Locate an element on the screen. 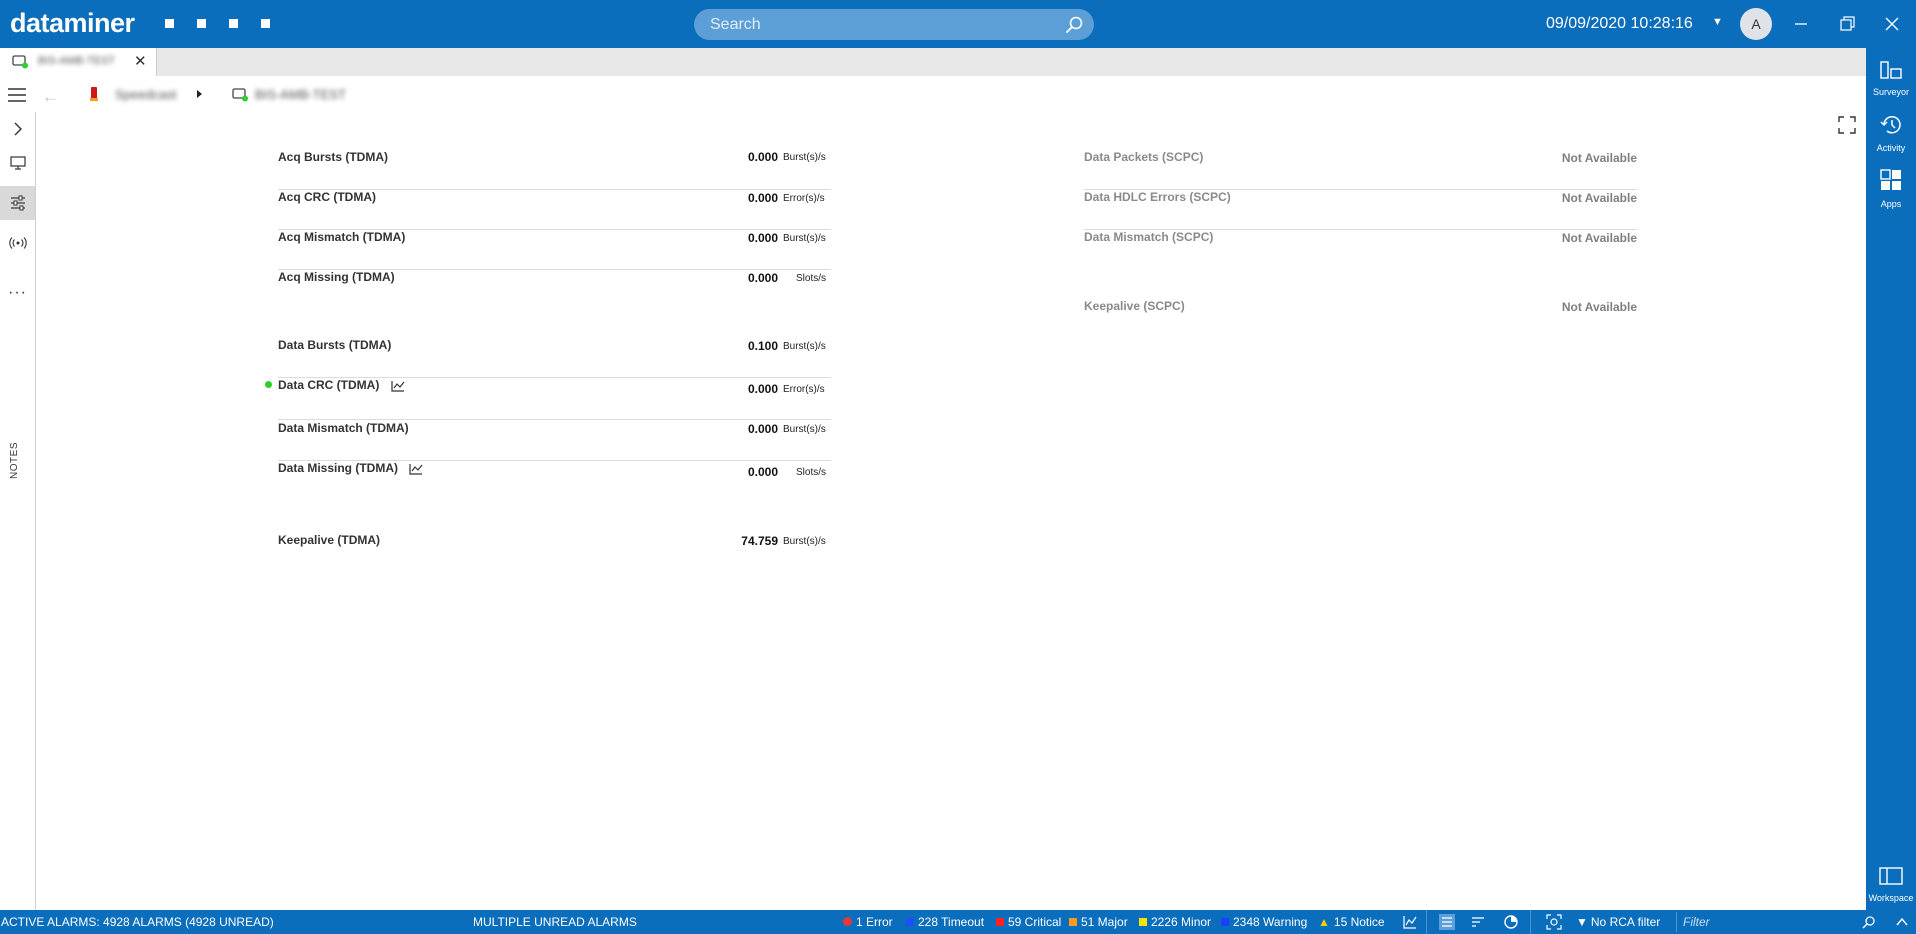  parameter-row: Keepalive (TDMA) 74.759 Burst(s)/s is located at coordinates (554, 553).